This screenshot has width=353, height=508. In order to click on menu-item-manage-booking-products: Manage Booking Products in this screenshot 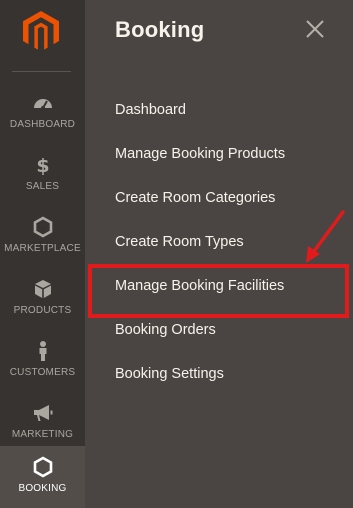, I will do `click(219, 154)`.